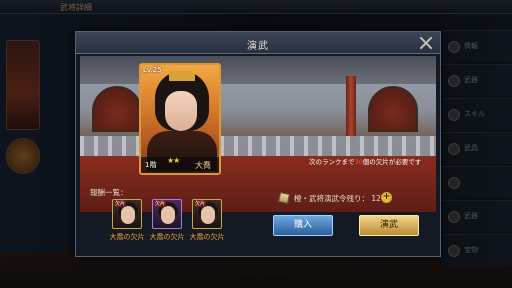  I want to click on star-icon: ★★, so click(173, 160).